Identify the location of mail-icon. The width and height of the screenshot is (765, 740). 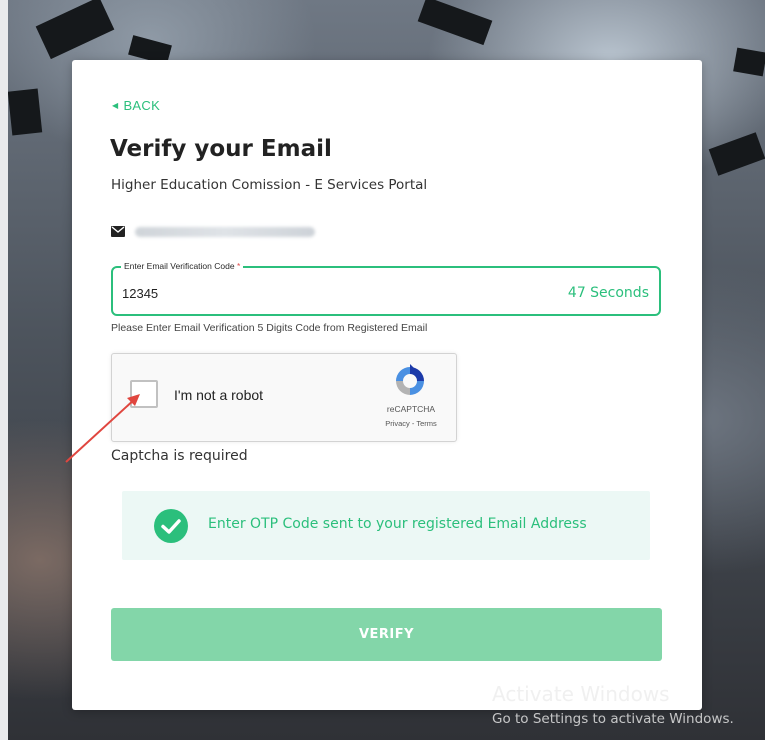
(118, 231).